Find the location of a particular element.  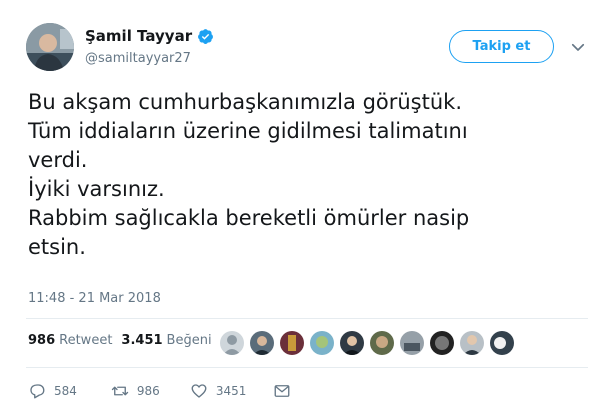

author-info: Şamil Tayyar @samiltayyar27 is located at coordinates (149, 46).